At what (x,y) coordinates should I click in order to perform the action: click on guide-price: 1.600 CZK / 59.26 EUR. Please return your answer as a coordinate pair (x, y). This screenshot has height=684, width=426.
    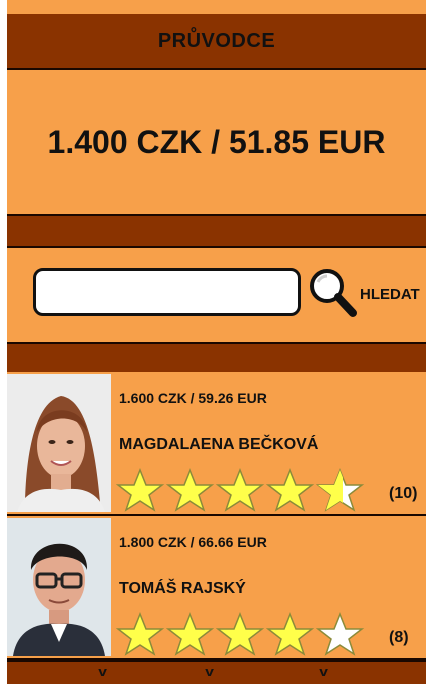
    Looking at the image, I should click on (193, 398).